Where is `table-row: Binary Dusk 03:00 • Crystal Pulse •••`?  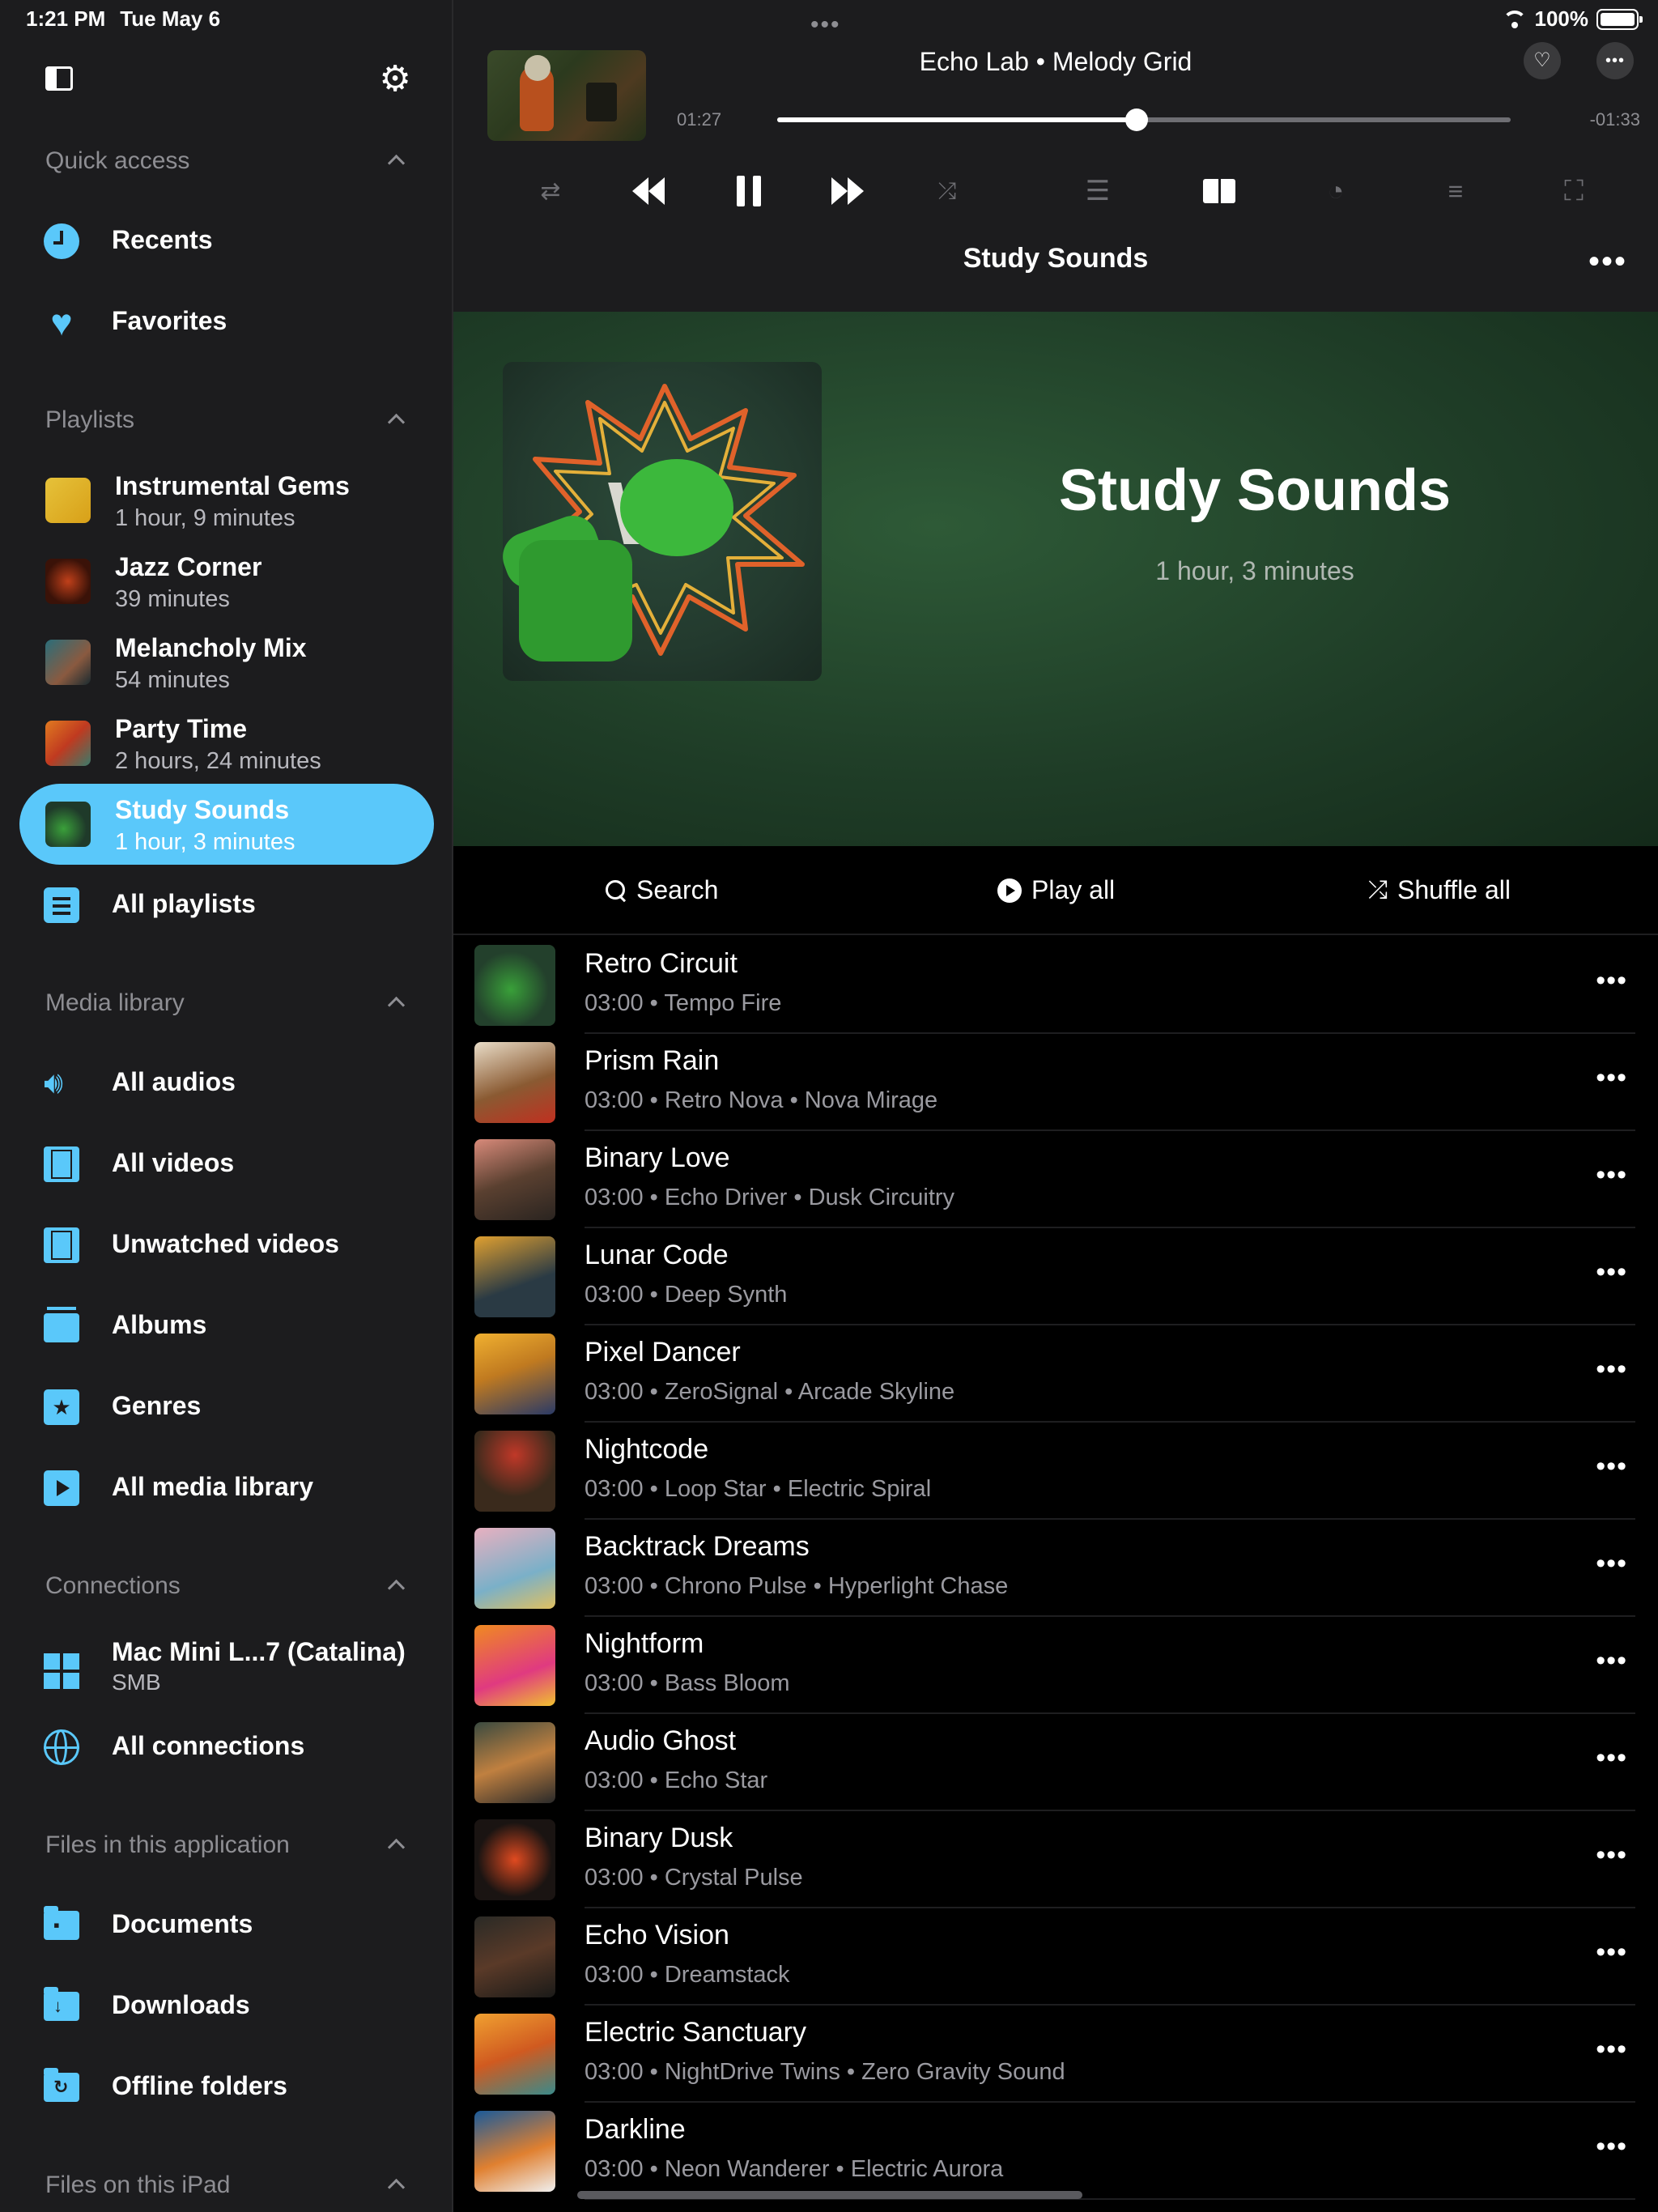 table-row: Binary Dusk 03:00 • Crystal Pulse ••• is located at coordinates (1055, 1860).